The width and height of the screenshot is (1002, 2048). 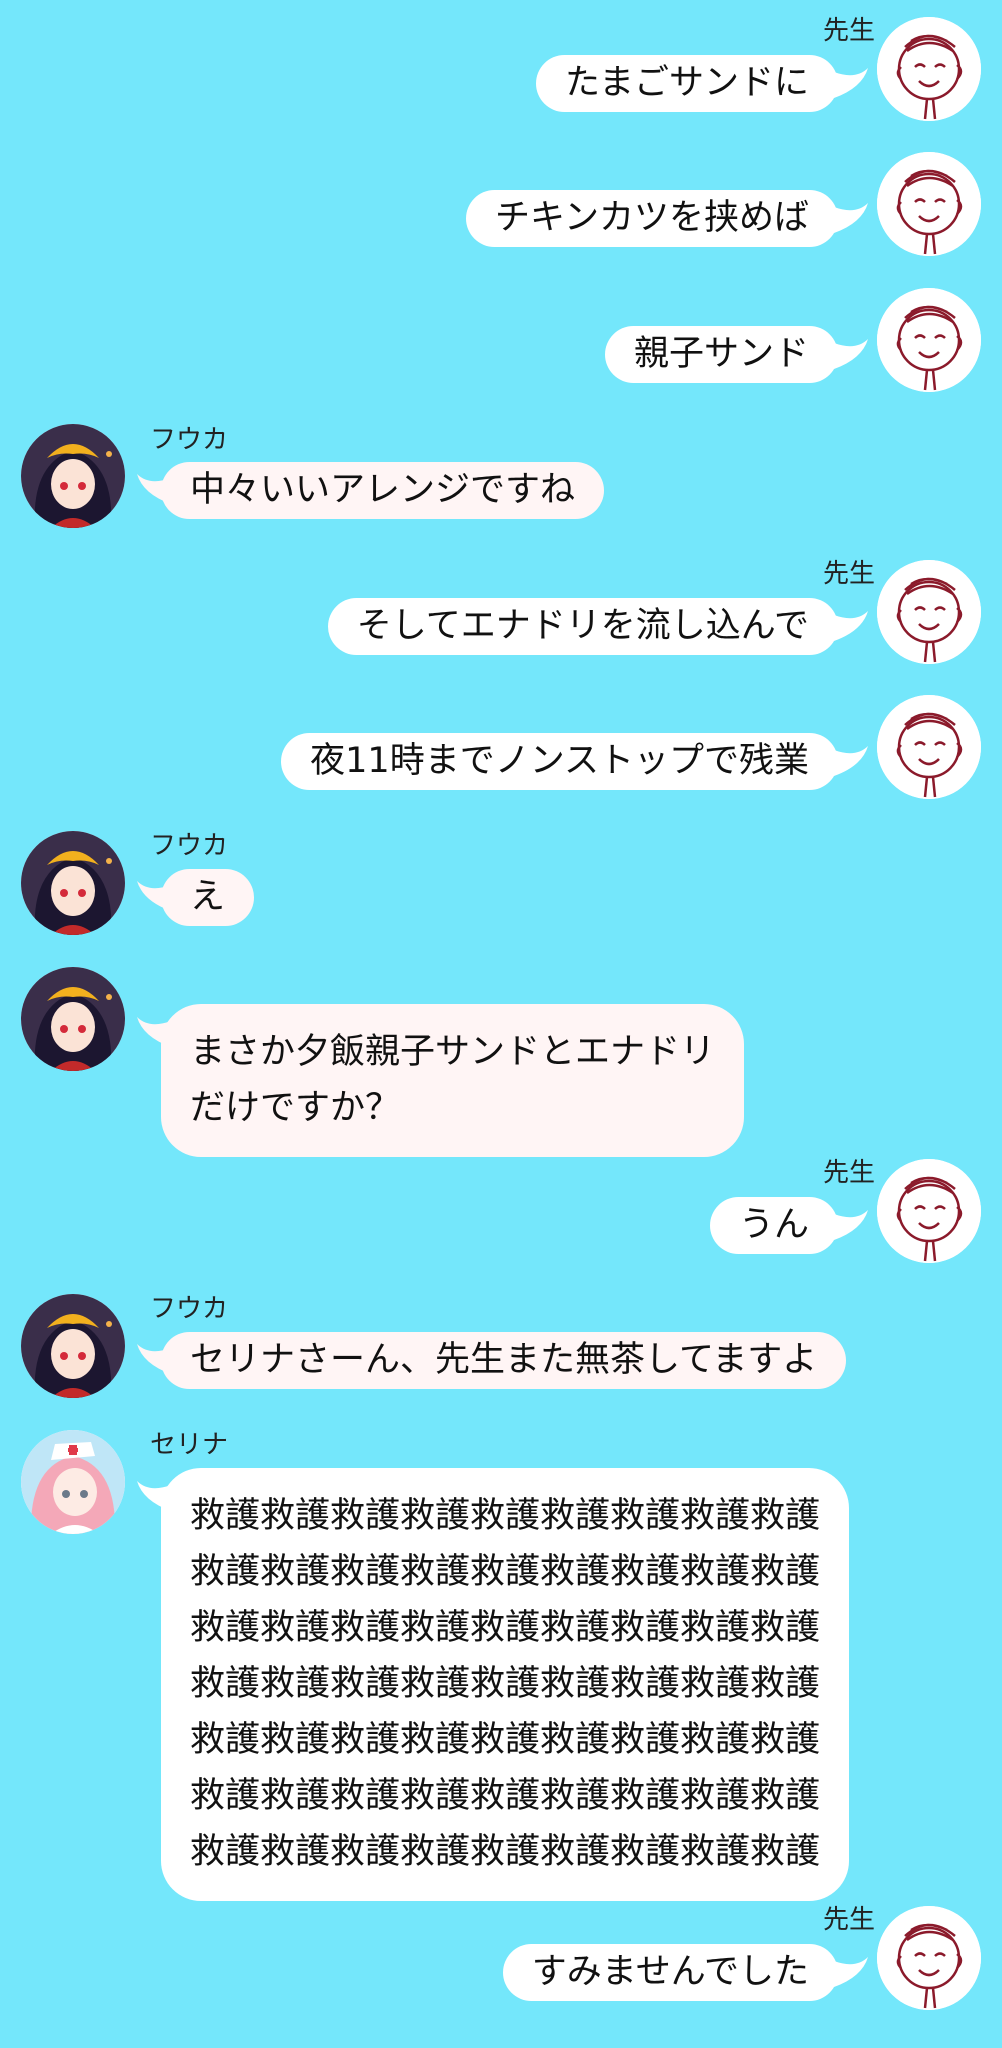 I want to click on message-text: 親子サンド, so click(x=721, y=354).